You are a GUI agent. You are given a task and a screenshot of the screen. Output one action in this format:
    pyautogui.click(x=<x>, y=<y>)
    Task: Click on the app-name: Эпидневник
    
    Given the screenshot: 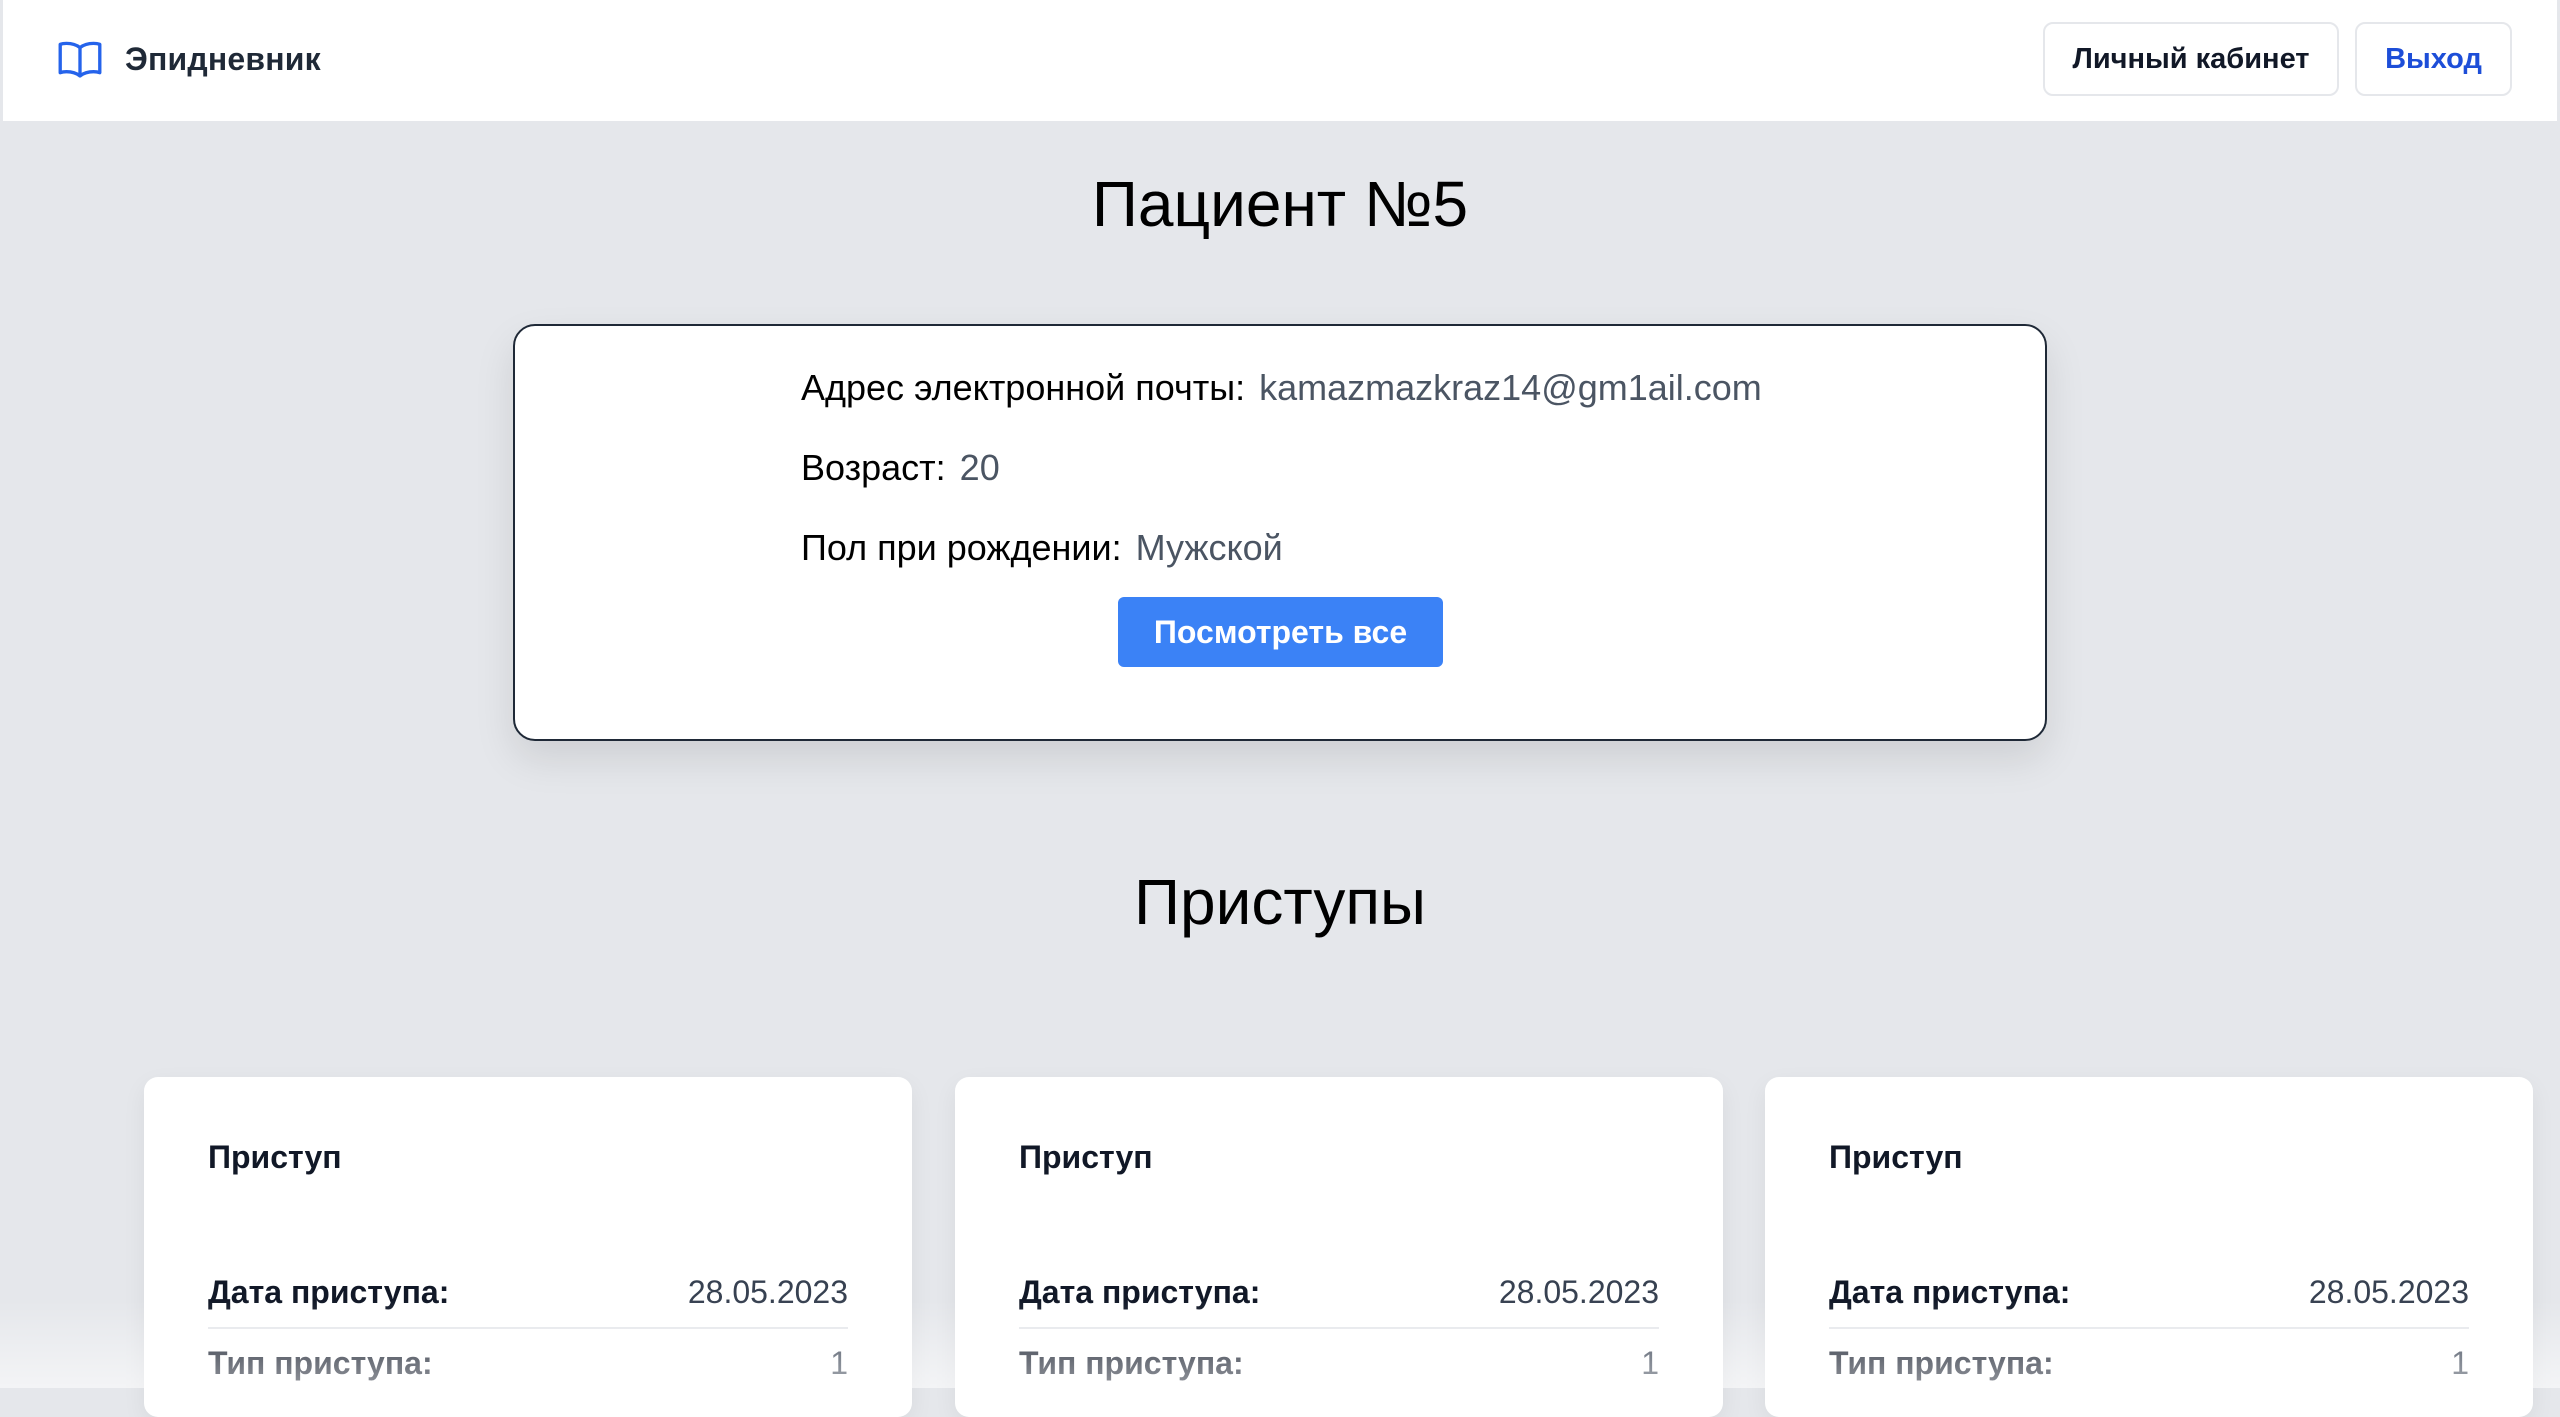 What is the action you would take?
    pyautogui.click(x=223, y=58)
    